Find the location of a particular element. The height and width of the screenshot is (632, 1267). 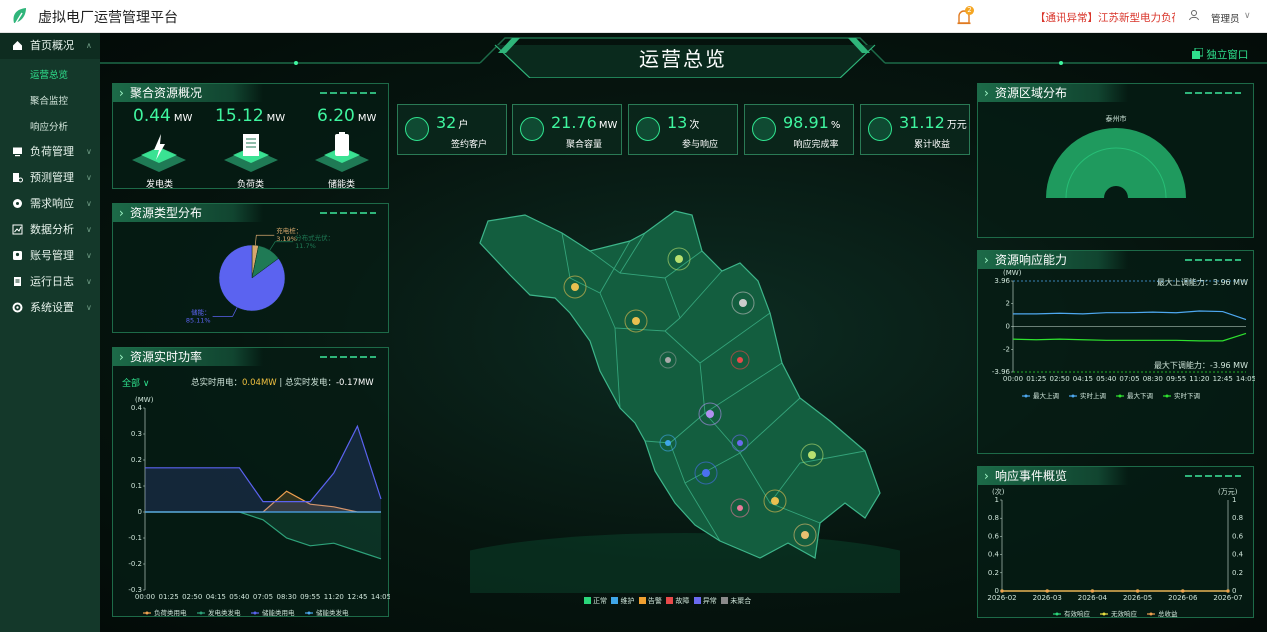

subnav-response-analysis: 响应分析 is located at coordinates (49, 126).